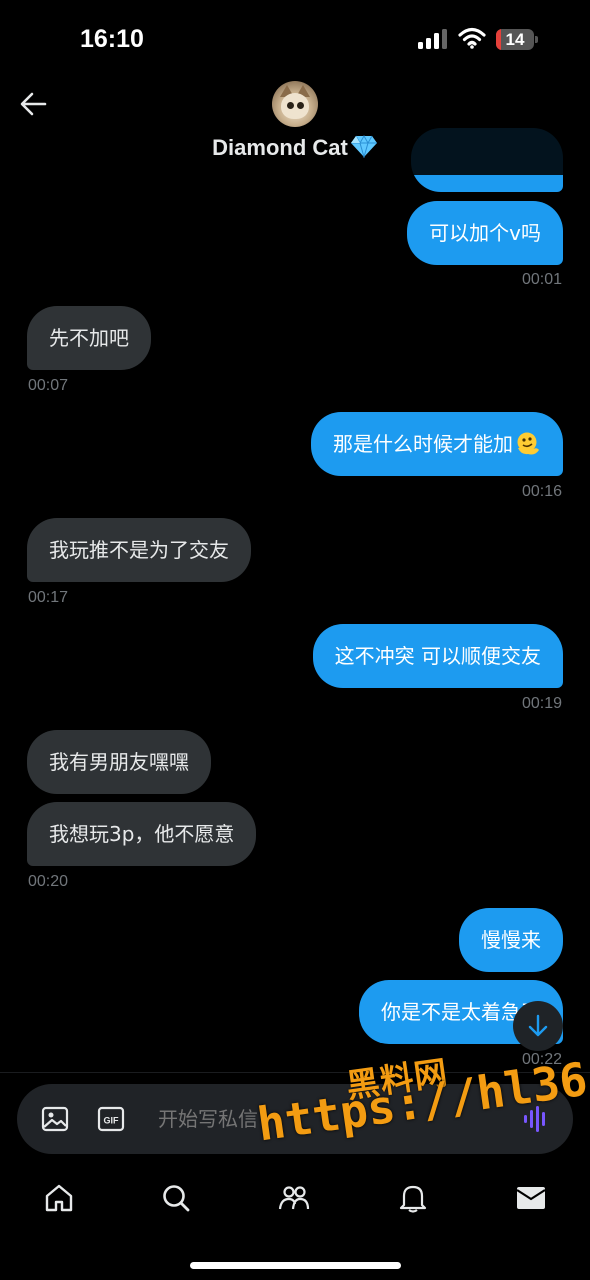 Image resolution: width=590 pixels, height=1280 pixels. What do you see at coordinates (112, 39) in the screenshot?
I see `status-time: 16:10` at bounding box center [112, 39].